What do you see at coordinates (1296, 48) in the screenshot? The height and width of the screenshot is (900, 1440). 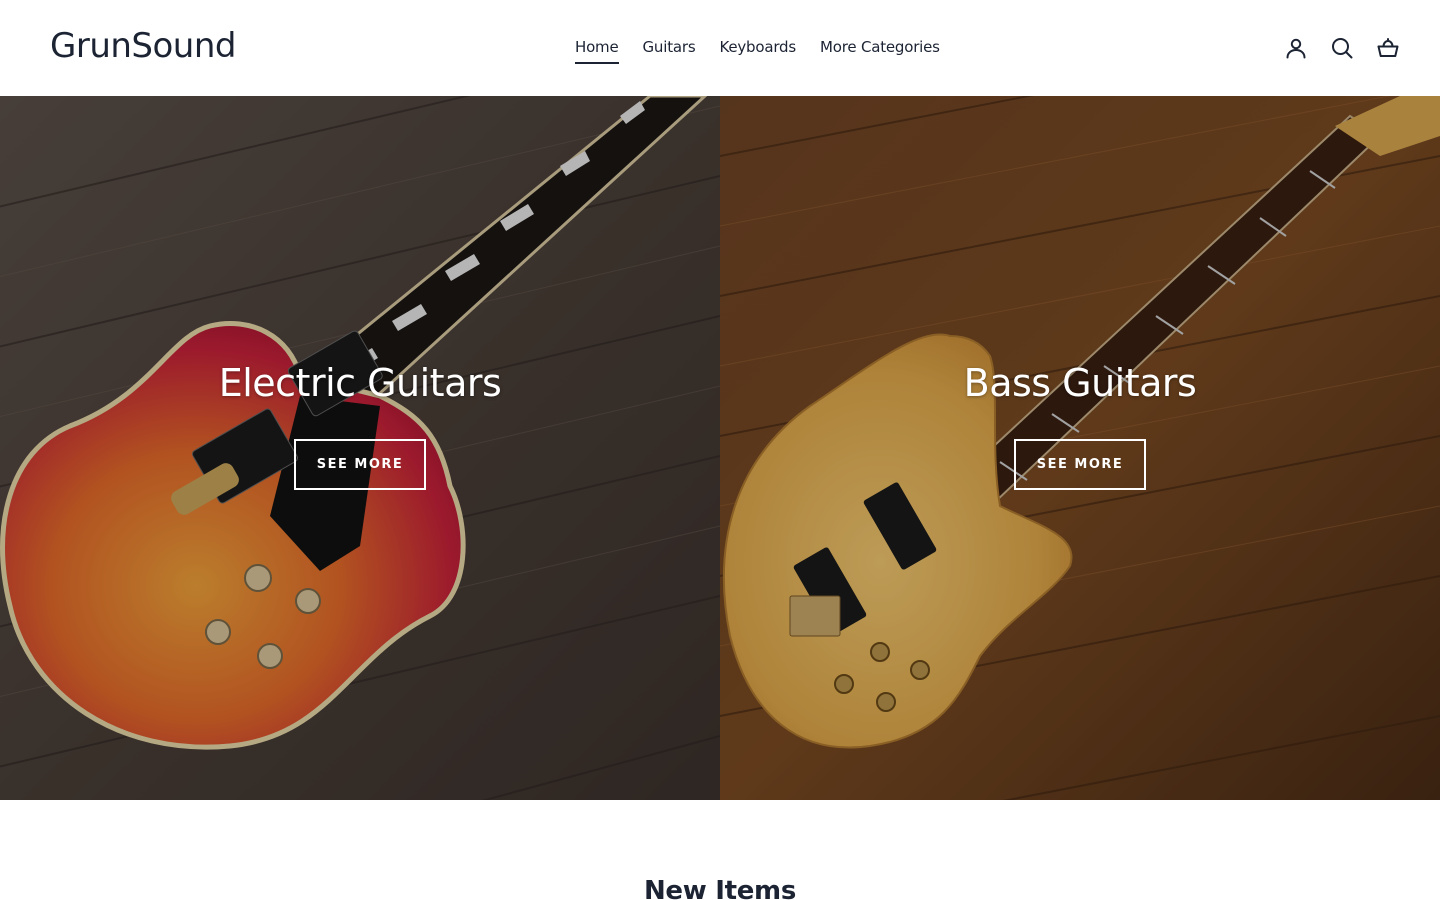 I see `account-icon` at bounding box center [1296, 48].